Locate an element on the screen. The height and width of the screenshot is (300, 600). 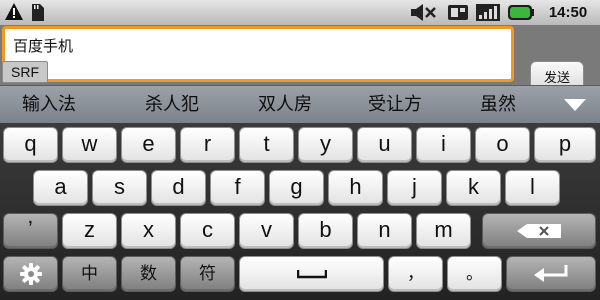
key-f: f is located at coordinates (237, 188).